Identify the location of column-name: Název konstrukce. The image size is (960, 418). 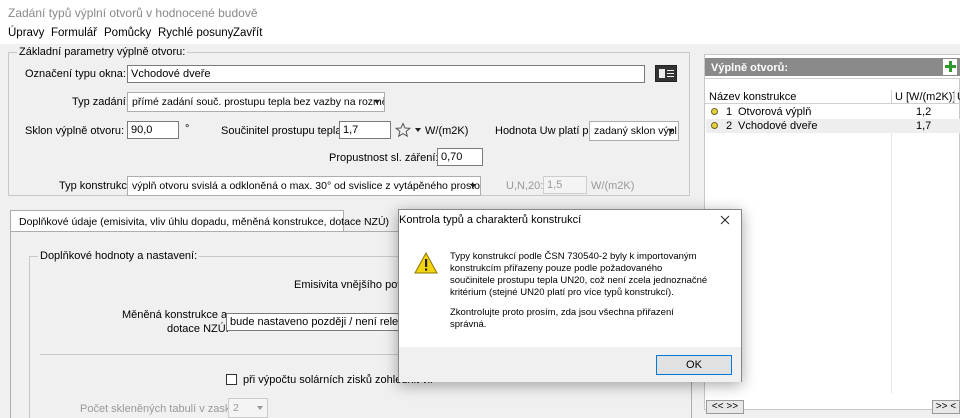
(752, 97).